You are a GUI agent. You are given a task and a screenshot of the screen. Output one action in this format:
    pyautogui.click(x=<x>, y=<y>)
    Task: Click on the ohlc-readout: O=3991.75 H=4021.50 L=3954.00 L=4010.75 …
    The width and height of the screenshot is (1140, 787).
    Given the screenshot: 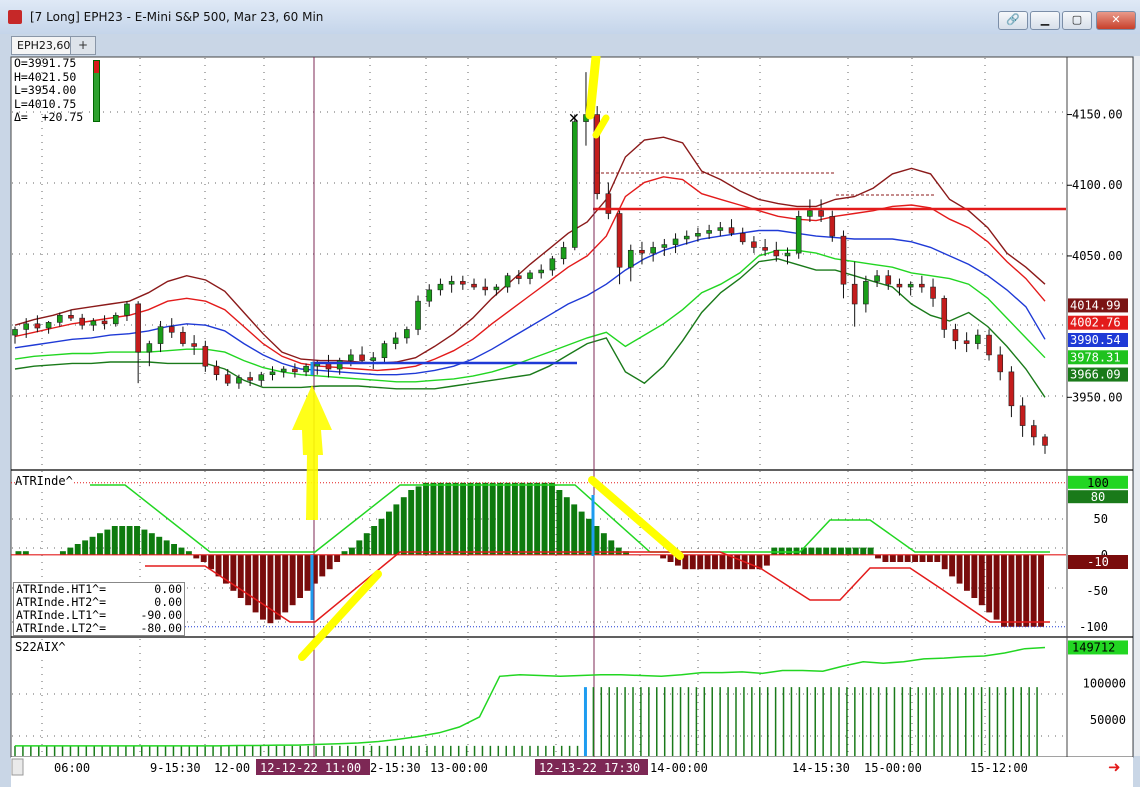 What is the action you would take?
    pyautogui.click(x=48, y=90)
    